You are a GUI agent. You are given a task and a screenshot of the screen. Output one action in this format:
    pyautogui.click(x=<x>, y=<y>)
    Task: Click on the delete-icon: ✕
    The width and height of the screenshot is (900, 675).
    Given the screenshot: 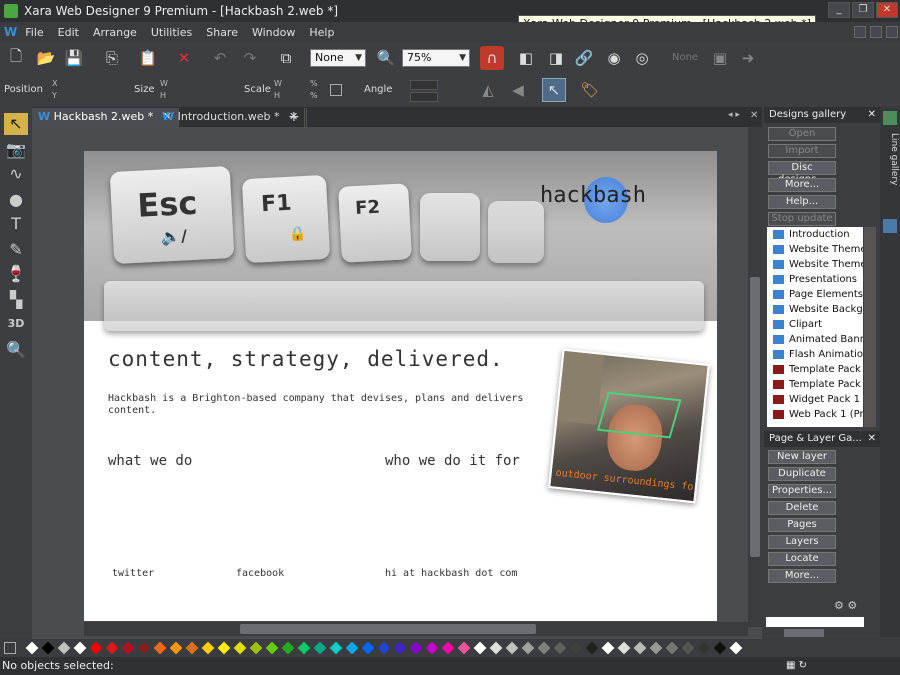 What is the action you would take?
    pyautogui.click(x=184, y=58)
    